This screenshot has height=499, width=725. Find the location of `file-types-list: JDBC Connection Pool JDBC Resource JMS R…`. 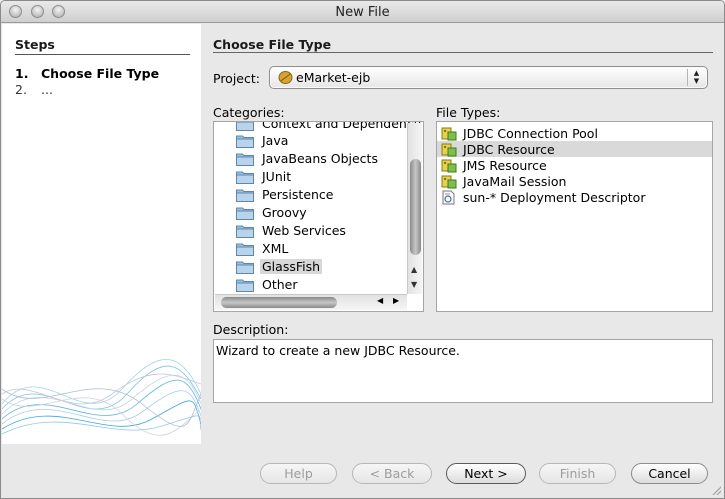

file-types-list: JDBC Connection Pool JDBC Resource JMS R… is located at coordinates (574, 216).